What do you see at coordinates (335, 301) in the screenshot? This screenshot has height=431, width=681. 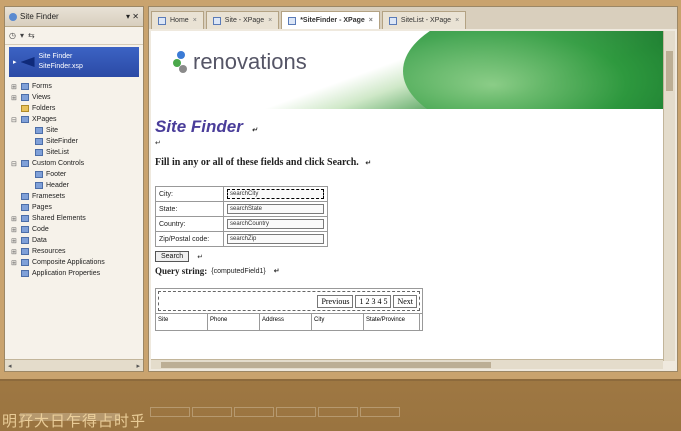 I see `pager-previous: Previous` at bounding box center [335, 301].